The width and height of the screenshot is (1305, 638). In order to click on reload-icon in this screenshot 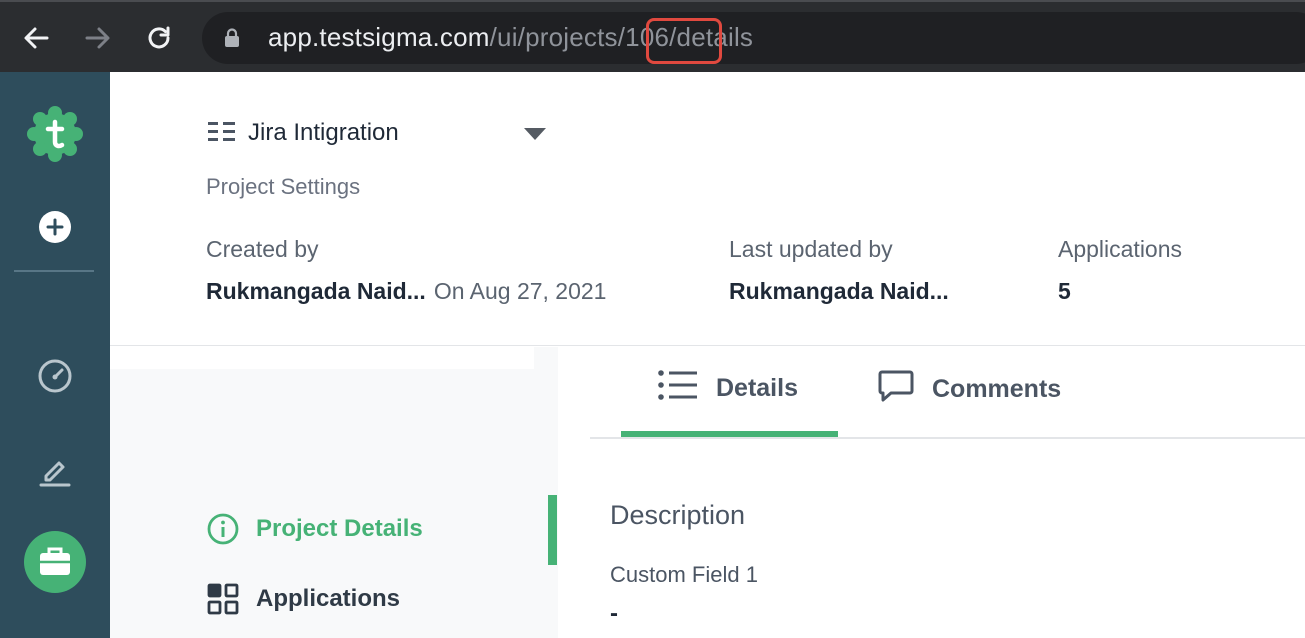, I will do `click(159, 37)`.